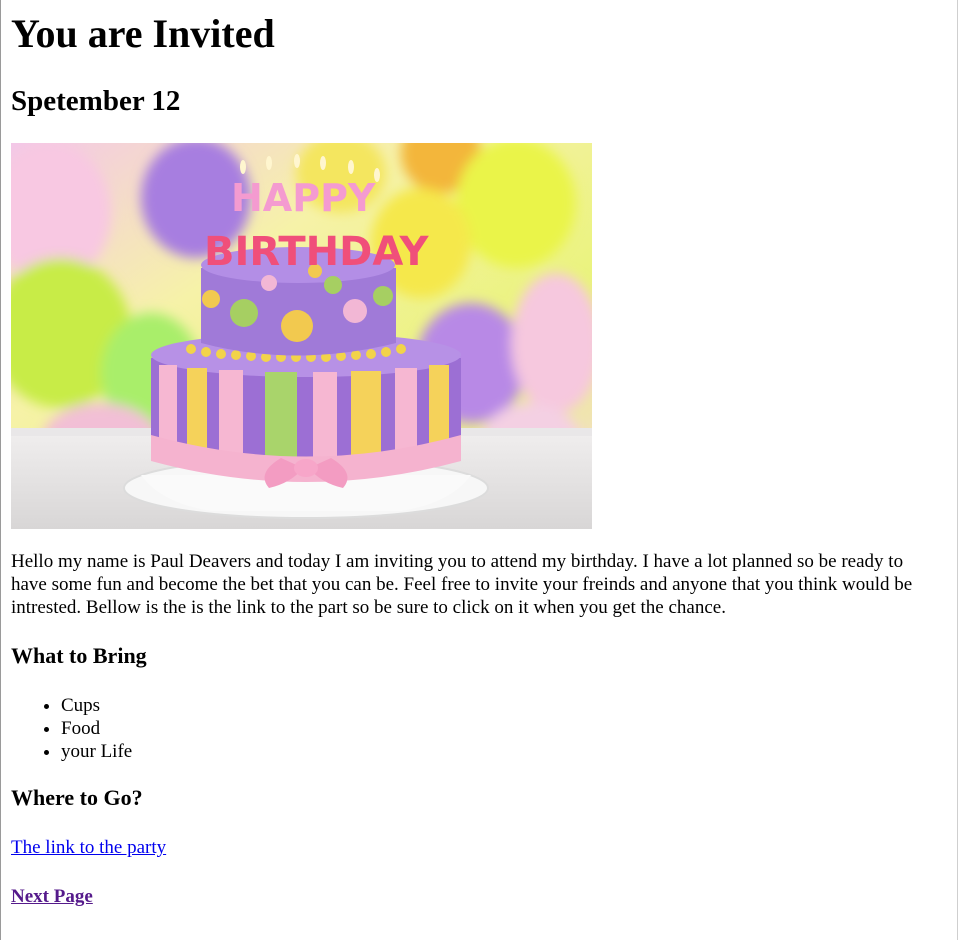 This screenshot has height=940, width=958. I want to click on event-date: Spetember 12, so click(96, 101).